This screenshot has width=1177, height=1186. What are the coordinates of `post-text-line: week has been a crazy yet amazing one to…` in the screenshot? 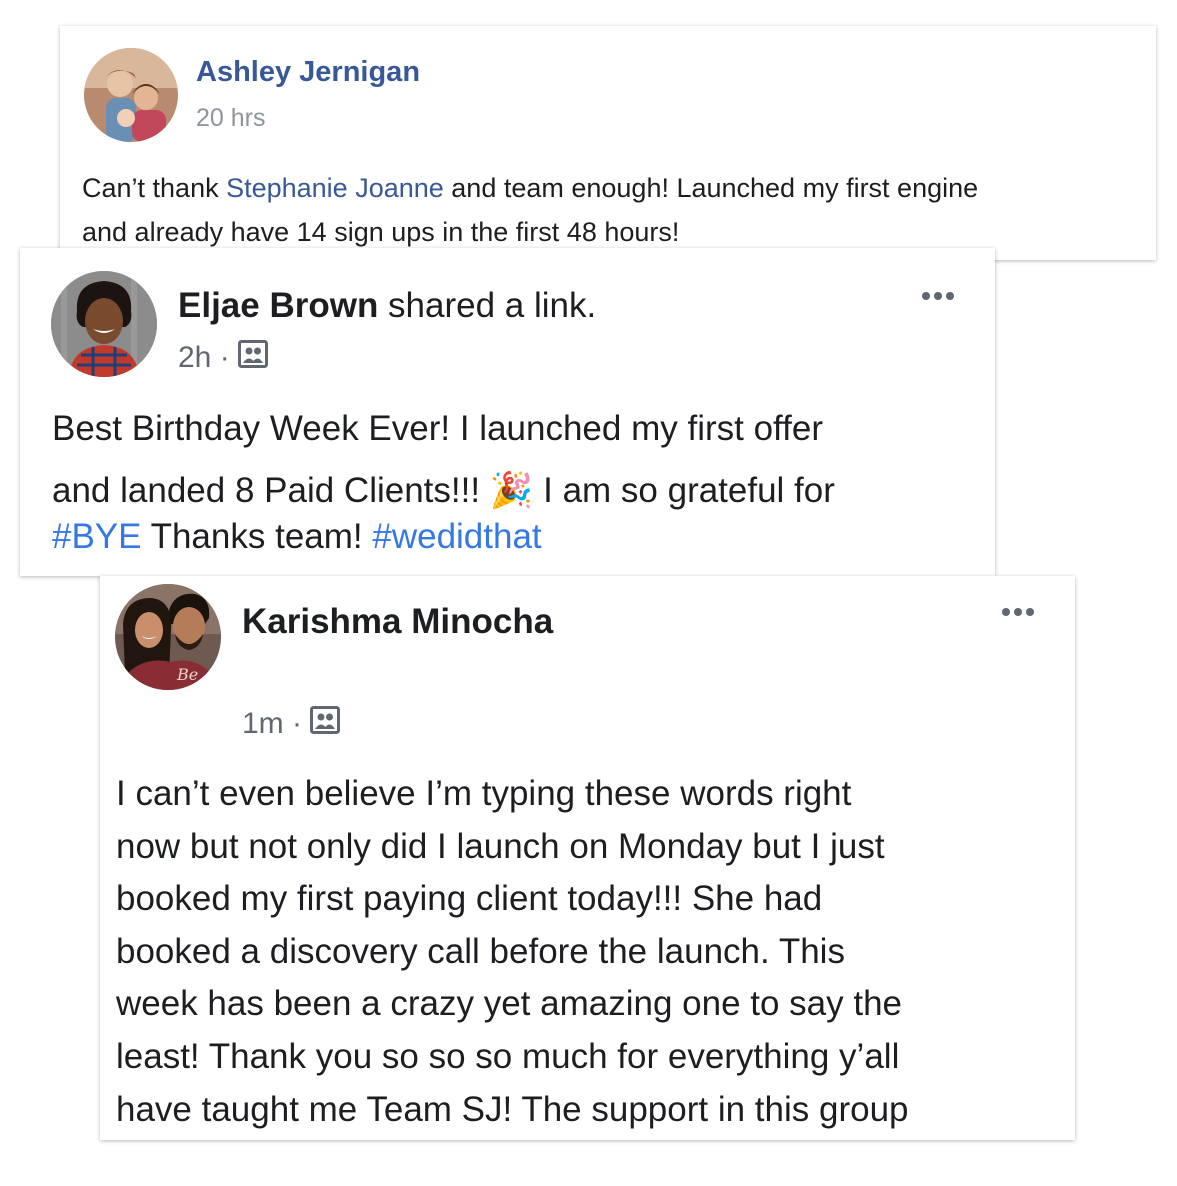 It's located at (509, 1004).